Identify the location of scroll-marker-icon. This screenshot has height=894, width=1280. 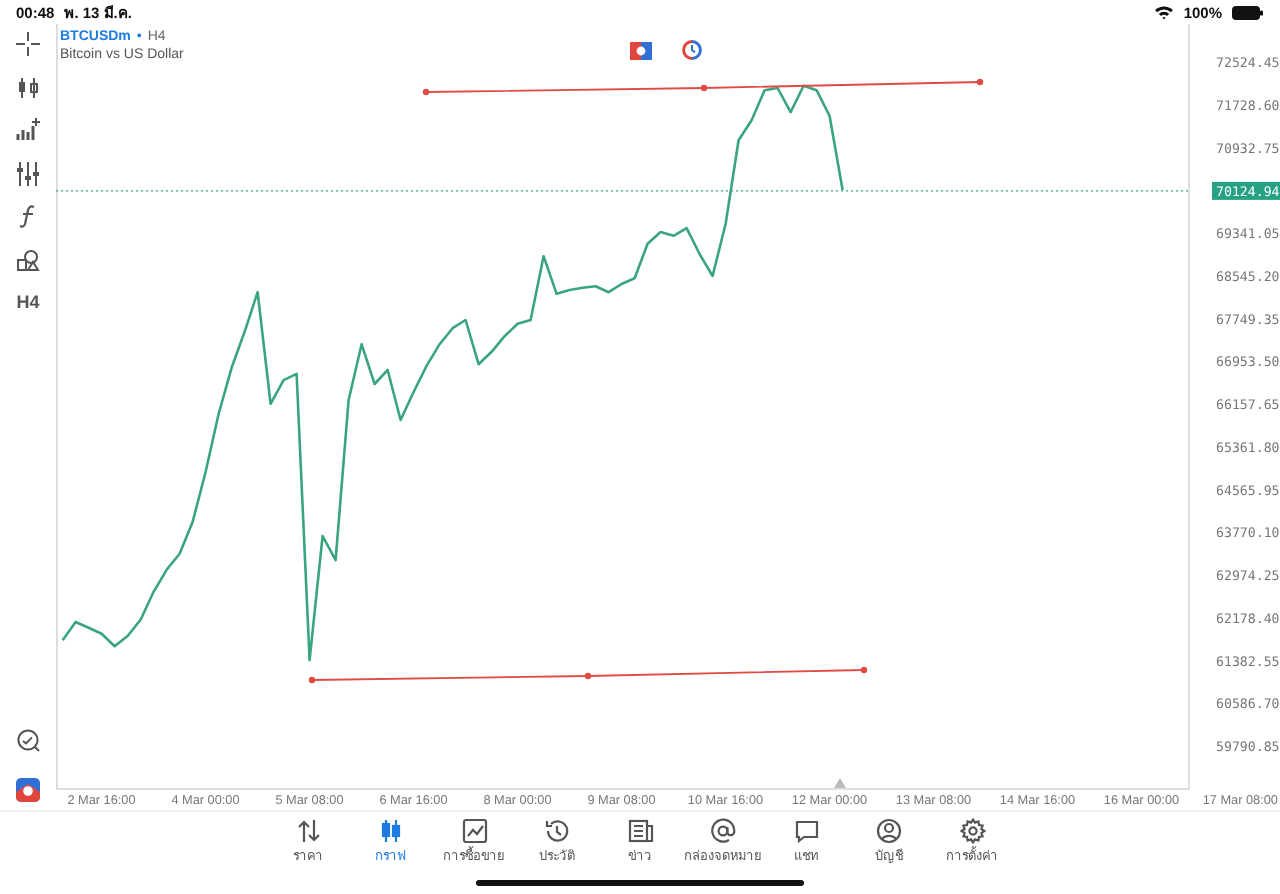
(840, 783).